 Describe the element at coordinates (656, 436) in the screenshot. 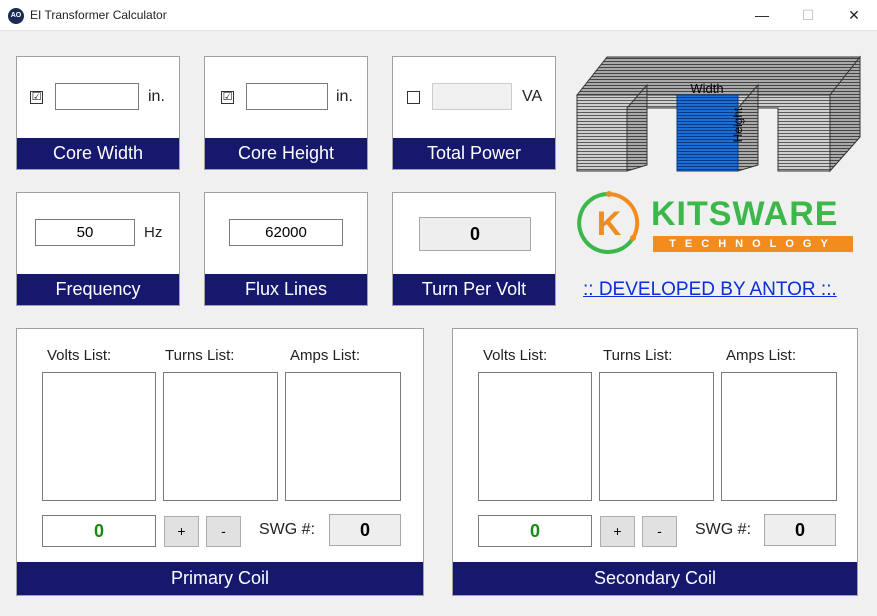

I see `secondary-turns-list` at that location.